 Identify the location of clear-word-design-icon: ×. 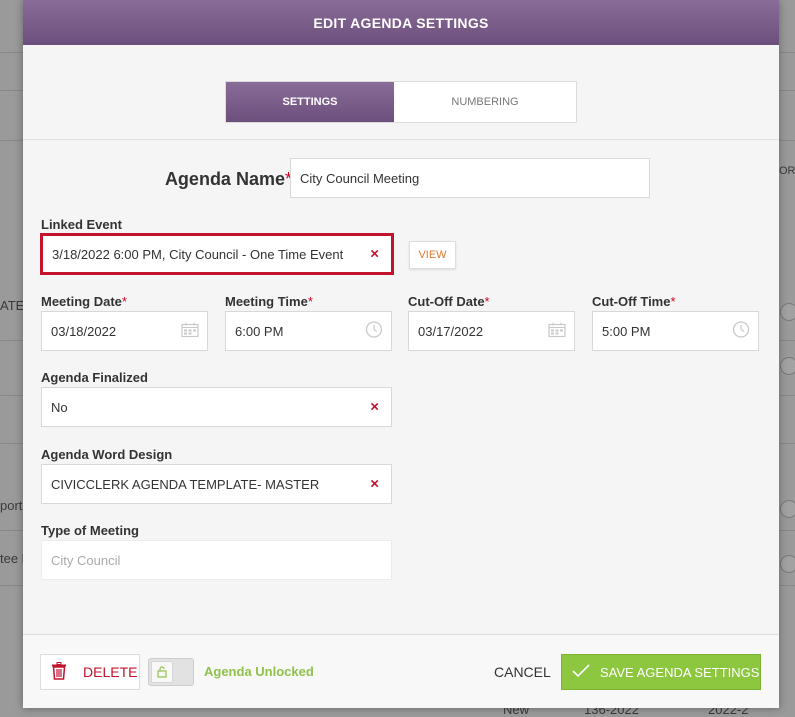
(374, 484).